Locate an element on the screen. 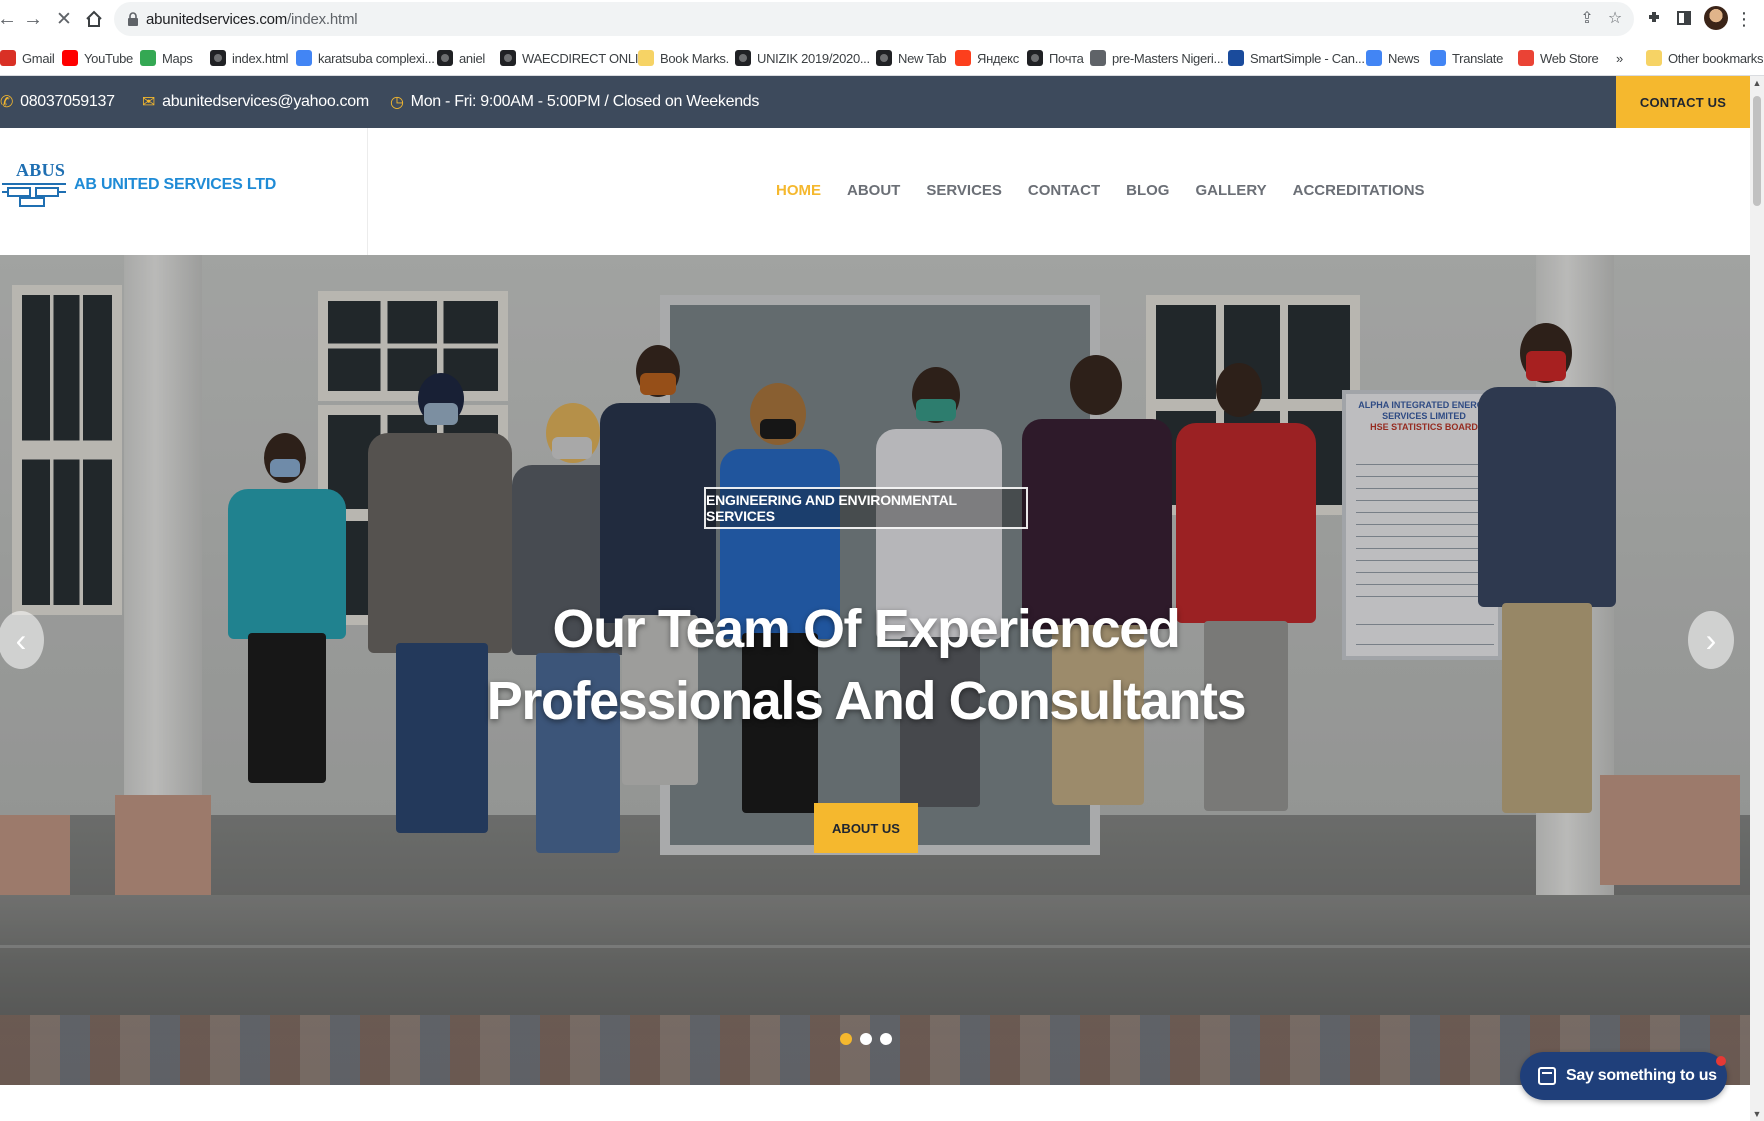 This screenshot has width=1764, height=1121. more-bookmarks-chevron-icon: » is located at coordinates (1619, 58).